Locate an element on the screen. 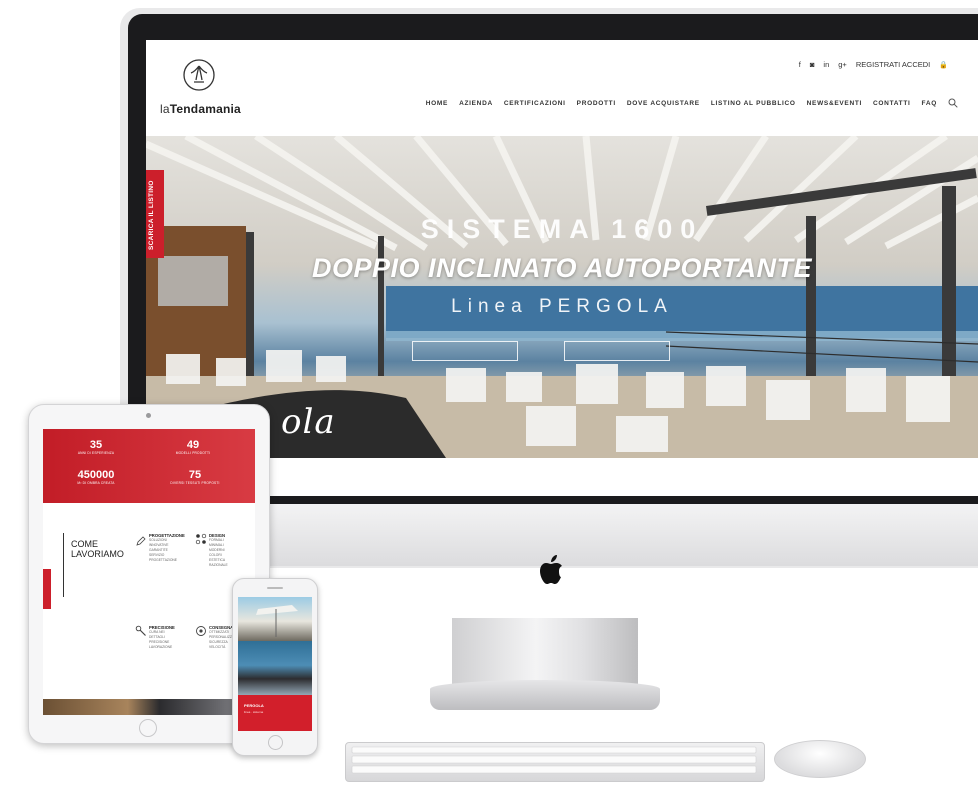 This screenshot has height=786, width=978. pencil-icon is located at coordinates (141, 541).